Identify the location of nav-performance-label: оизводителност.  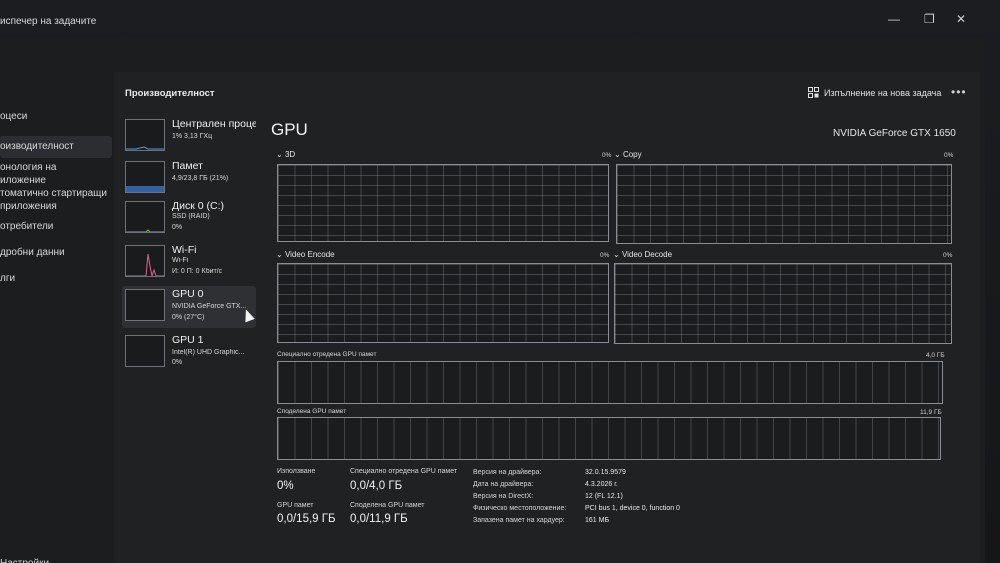
(37, 146).